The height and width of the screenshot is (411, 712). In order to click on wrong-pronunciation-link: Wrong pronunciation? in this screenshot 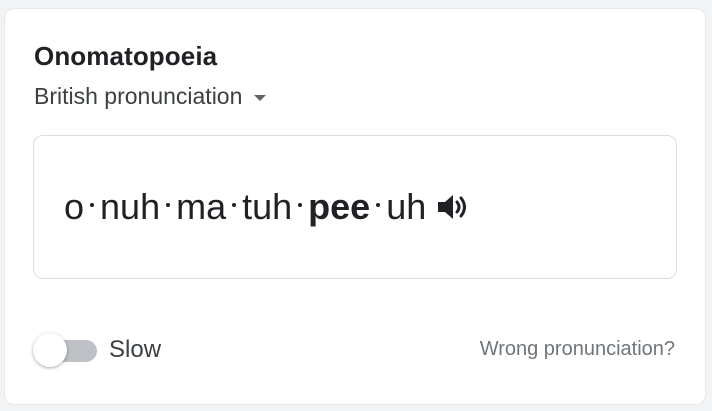, I will do `click(577, 349)`.